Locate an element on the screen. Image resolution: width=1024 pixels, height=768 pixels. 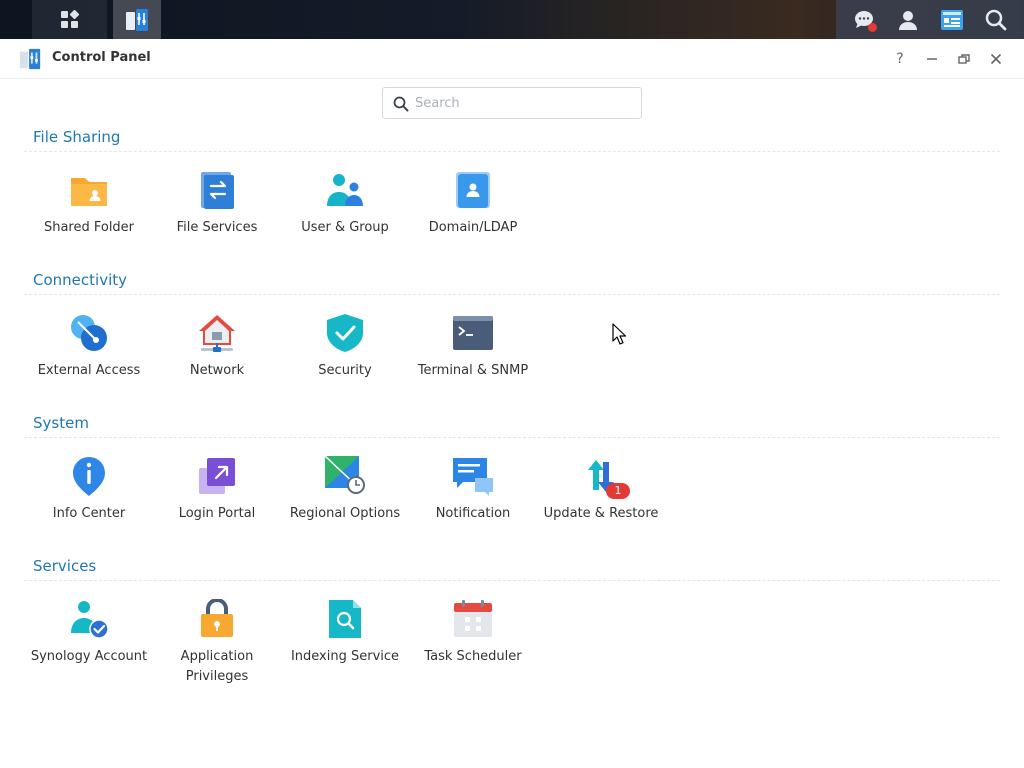
terminal-snmp-item: Terminal & SNMP is located at coordinates (473, 363).